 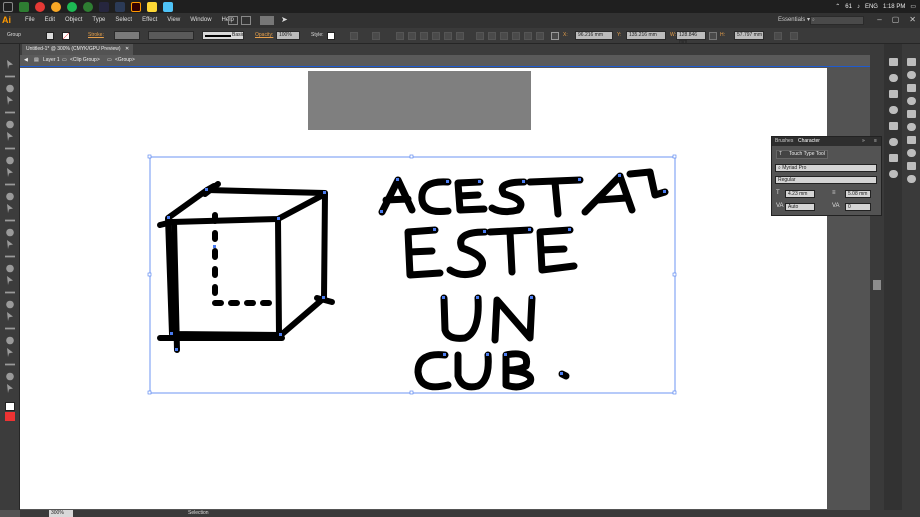 What do you see at coordinates (911, 88) in the screenshot?
I see `artboards-icon` at bounding box center [911, 88].